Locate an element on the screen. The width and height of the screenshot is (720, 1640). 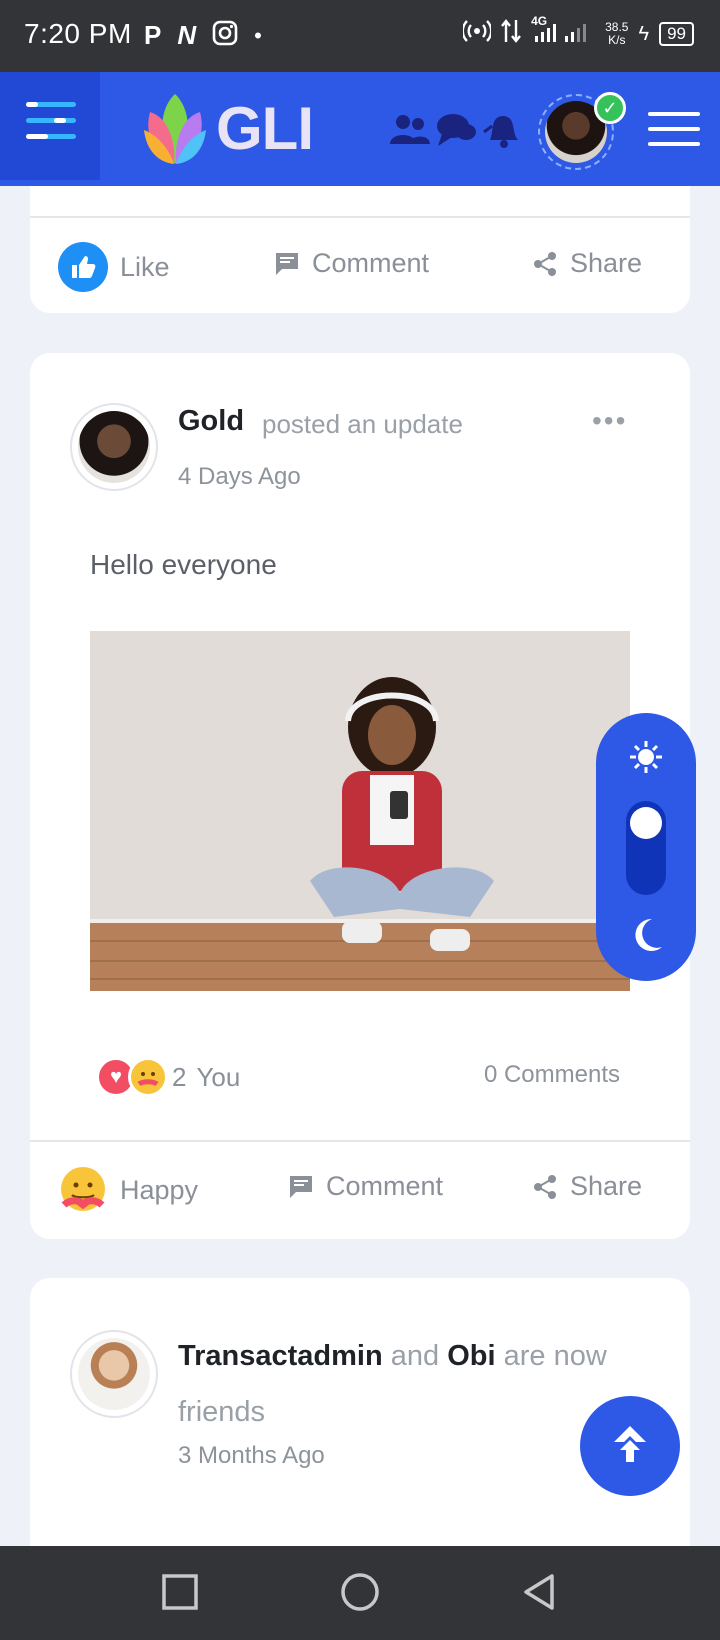
conjunction: and is located at coordinates (415, 1356).